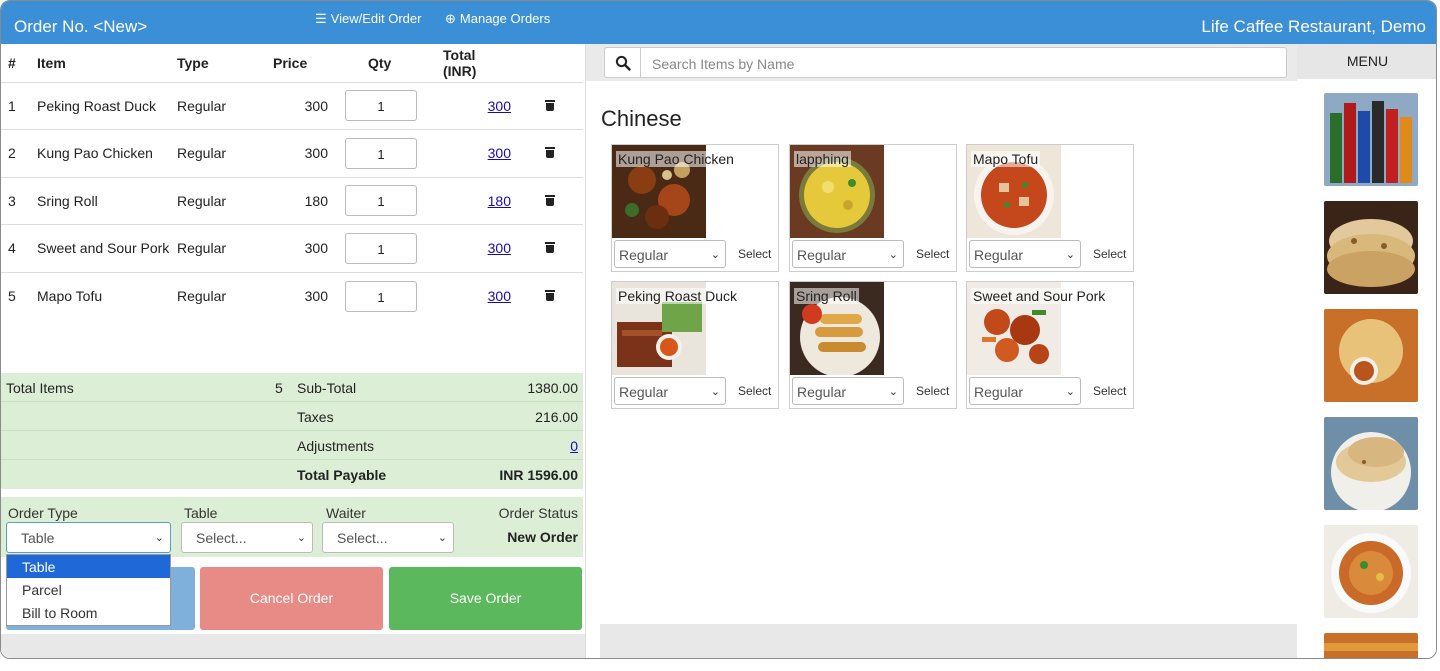 This screenshot has height=671, width=1440. What do you see at coordinates (695, 208) in the screenshot?
I see `item-card: Kung Pao Chicken Regular ⌄ Select` at bounding box center [695, 208].